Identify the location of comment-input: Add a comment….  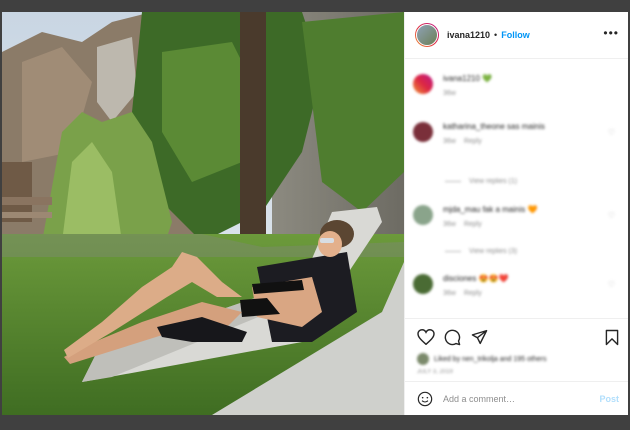
(521, 399).